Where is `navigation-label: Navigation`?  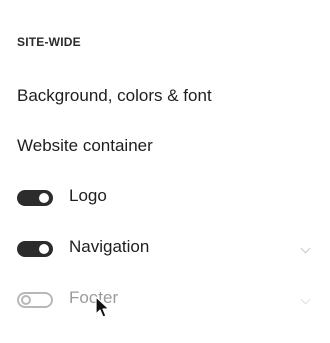 navigation-label: Navigation is located at coordinates (109, 246).